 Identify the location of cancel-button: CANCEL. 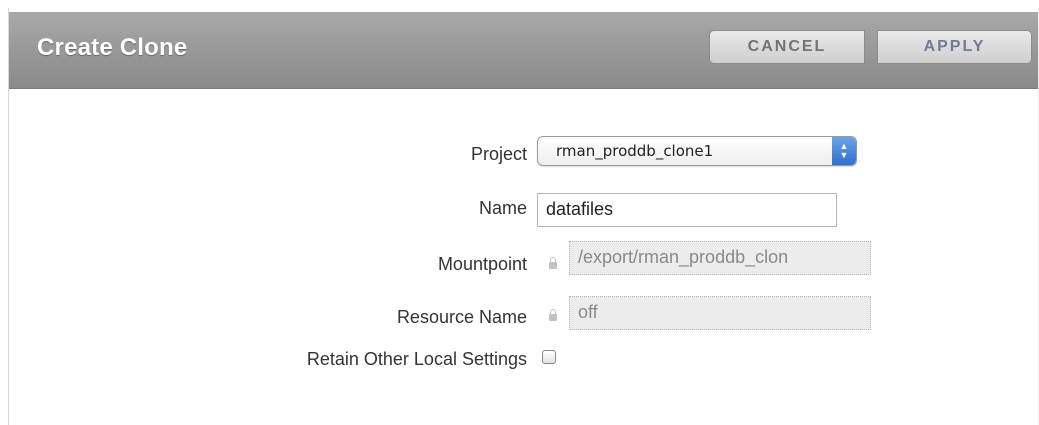
(787, 47).